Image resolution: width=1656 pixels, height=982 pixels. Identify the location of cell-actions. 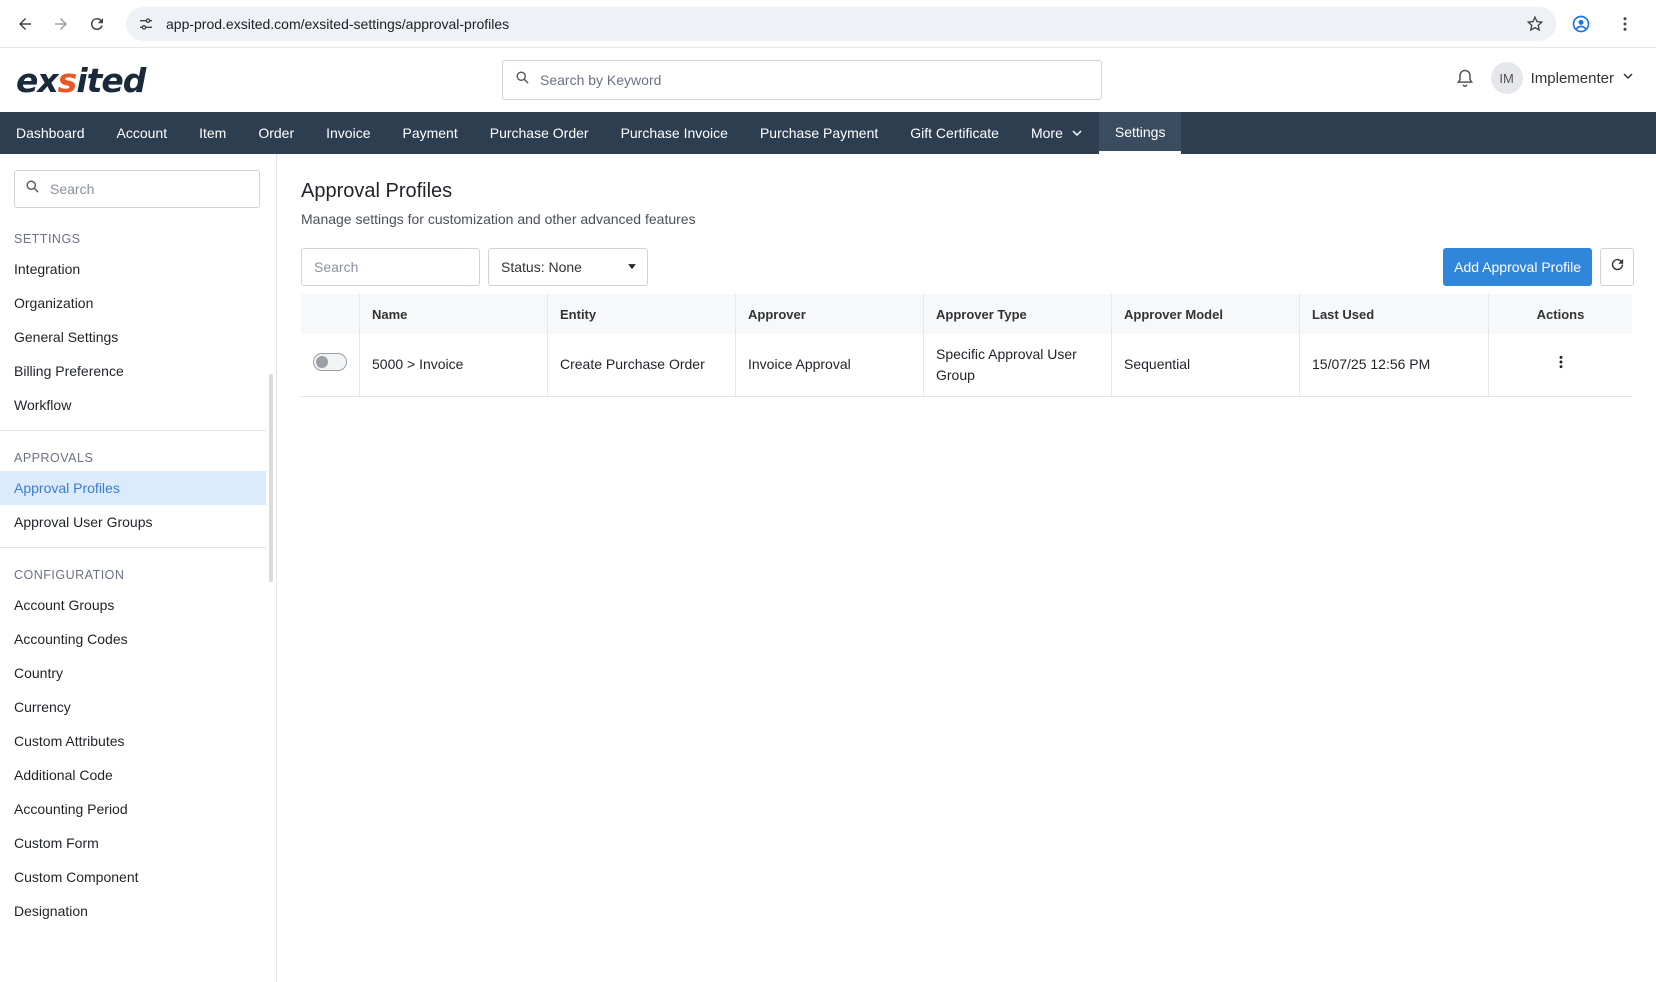
(1560, 365).